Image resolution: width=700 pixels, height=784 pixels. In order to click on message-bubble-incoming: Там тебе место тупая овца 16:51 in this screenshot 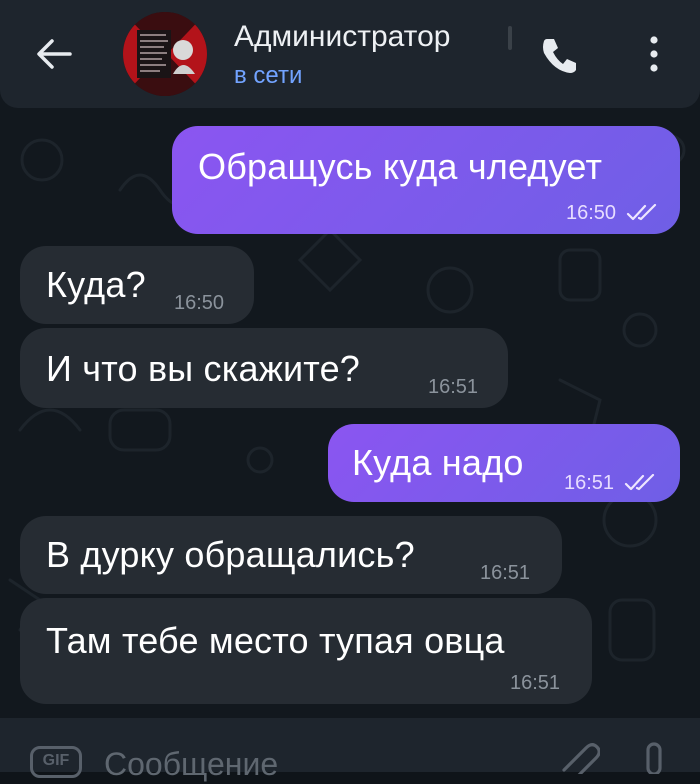, I will do `click(306, 651)`.